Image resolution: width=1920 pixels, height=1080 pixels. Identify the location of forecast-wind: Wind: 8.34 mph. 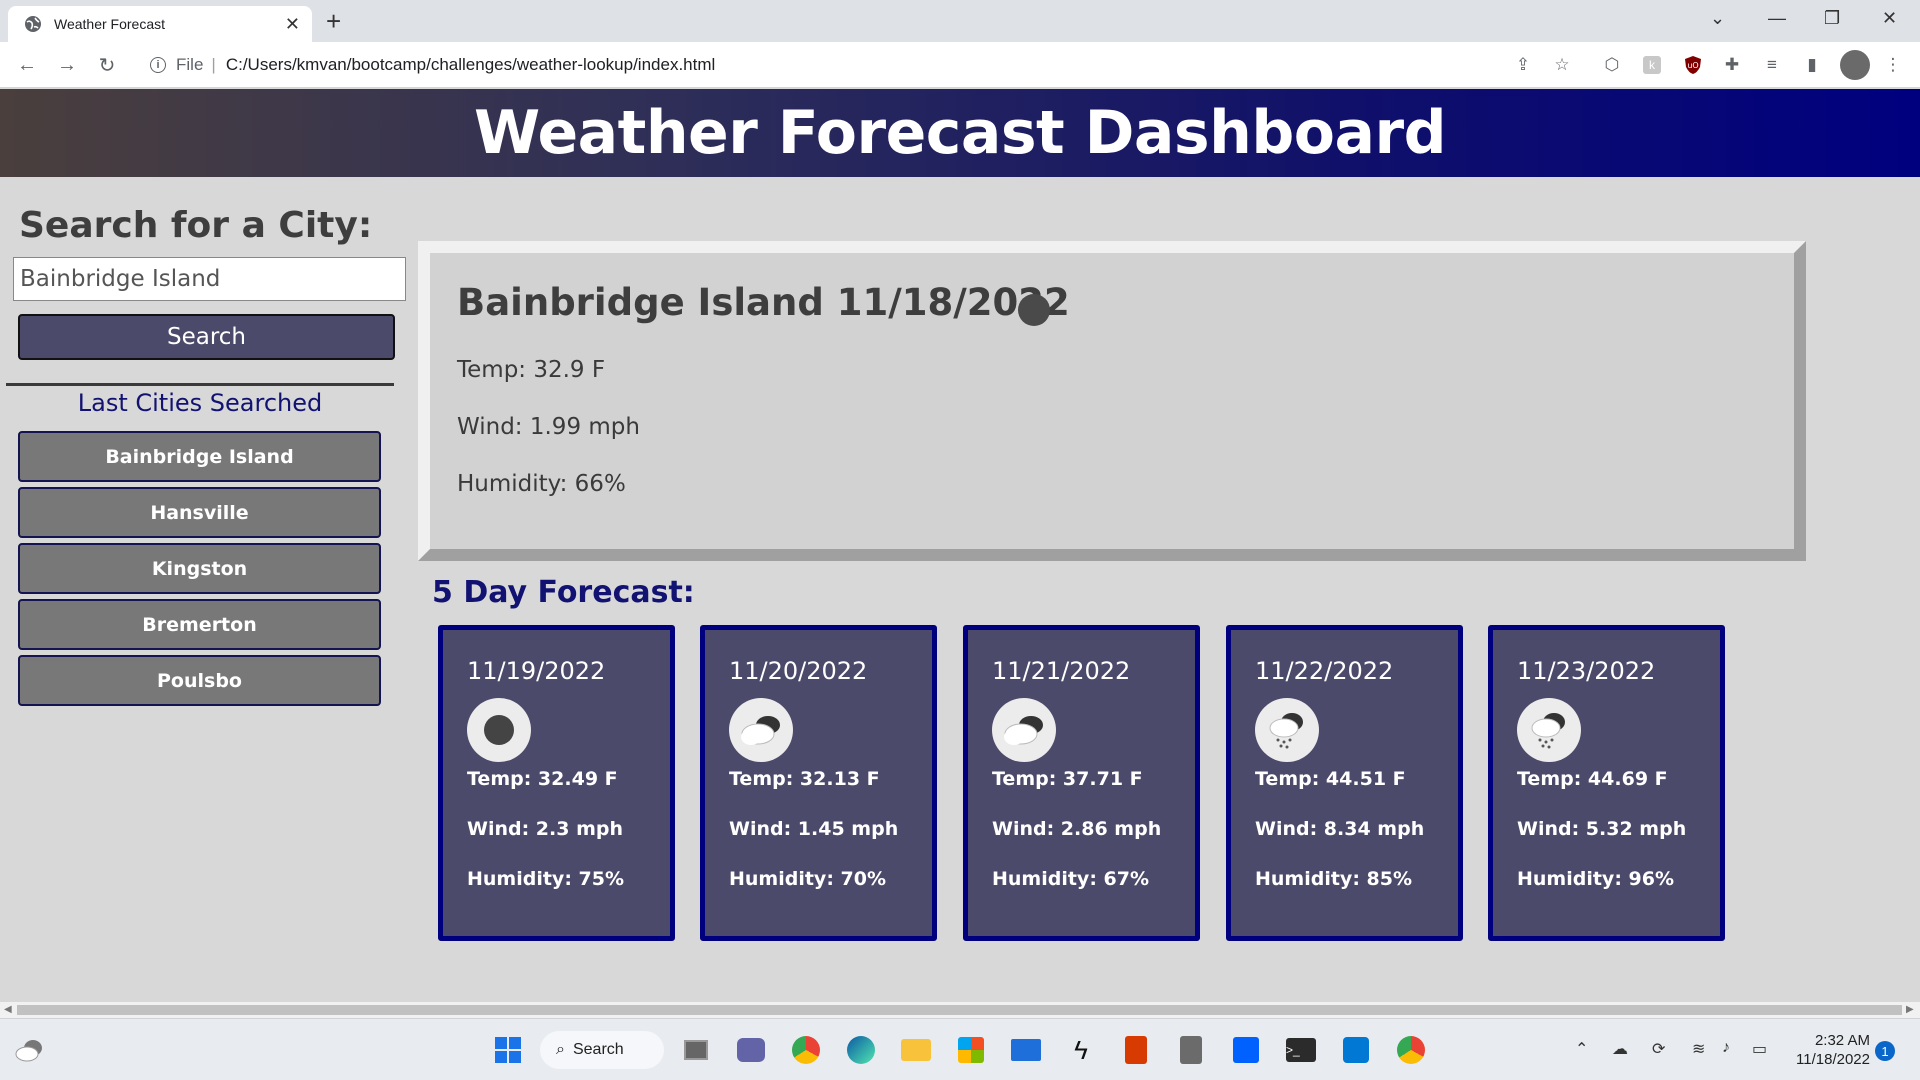
(1340, 829).